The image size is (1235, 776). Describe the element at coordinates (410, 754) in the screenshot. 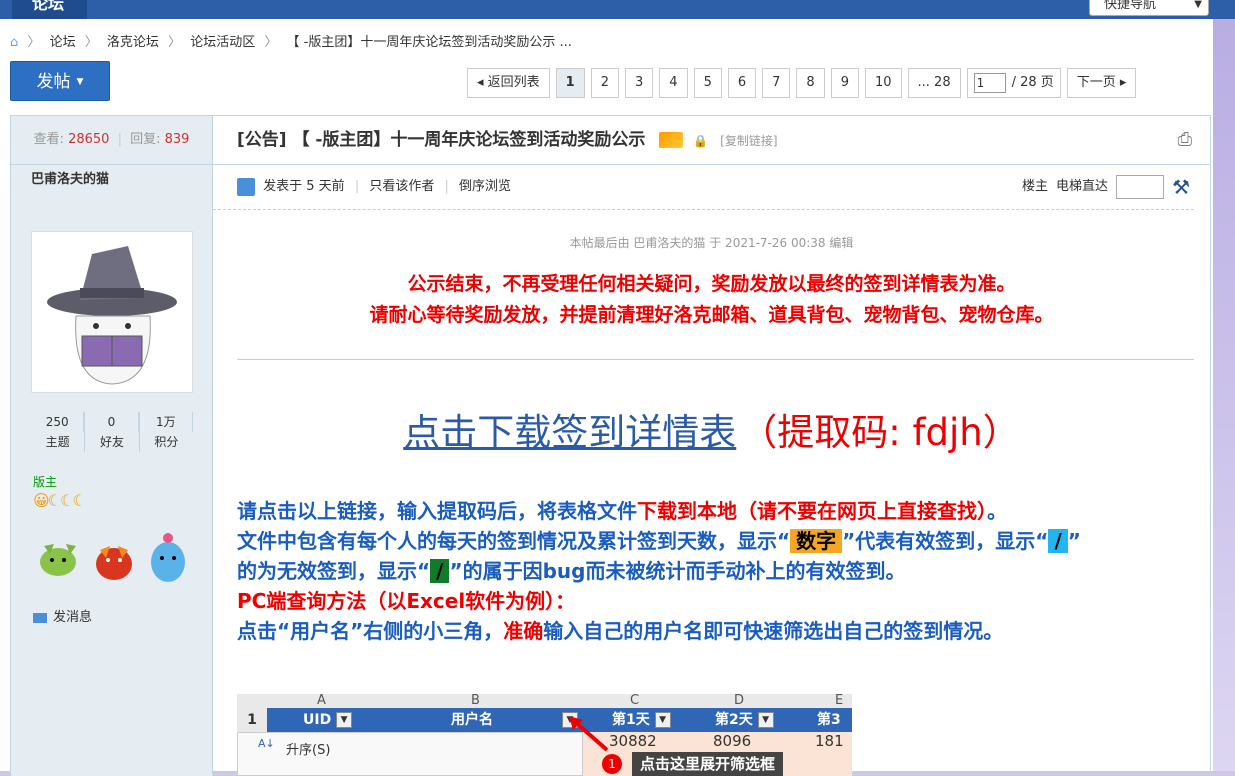

I see `sort-menu: A↓ 升序(S)` at that location.